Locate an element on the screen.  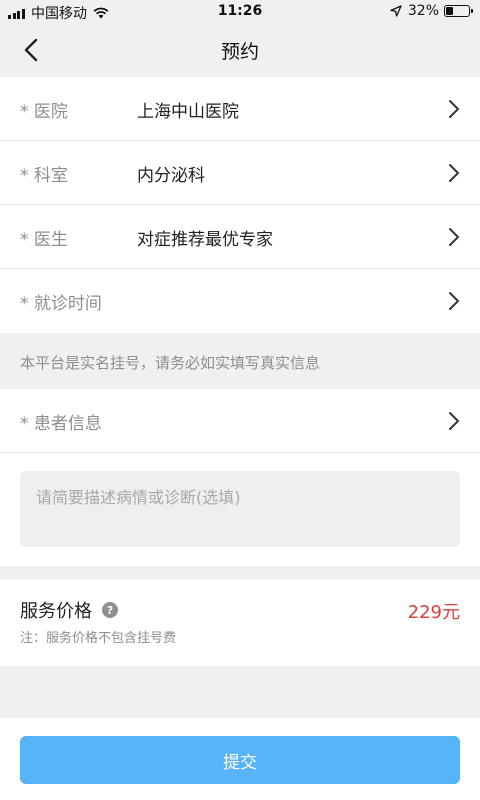
page-title: 预约 is located at coordinates (239, 52).